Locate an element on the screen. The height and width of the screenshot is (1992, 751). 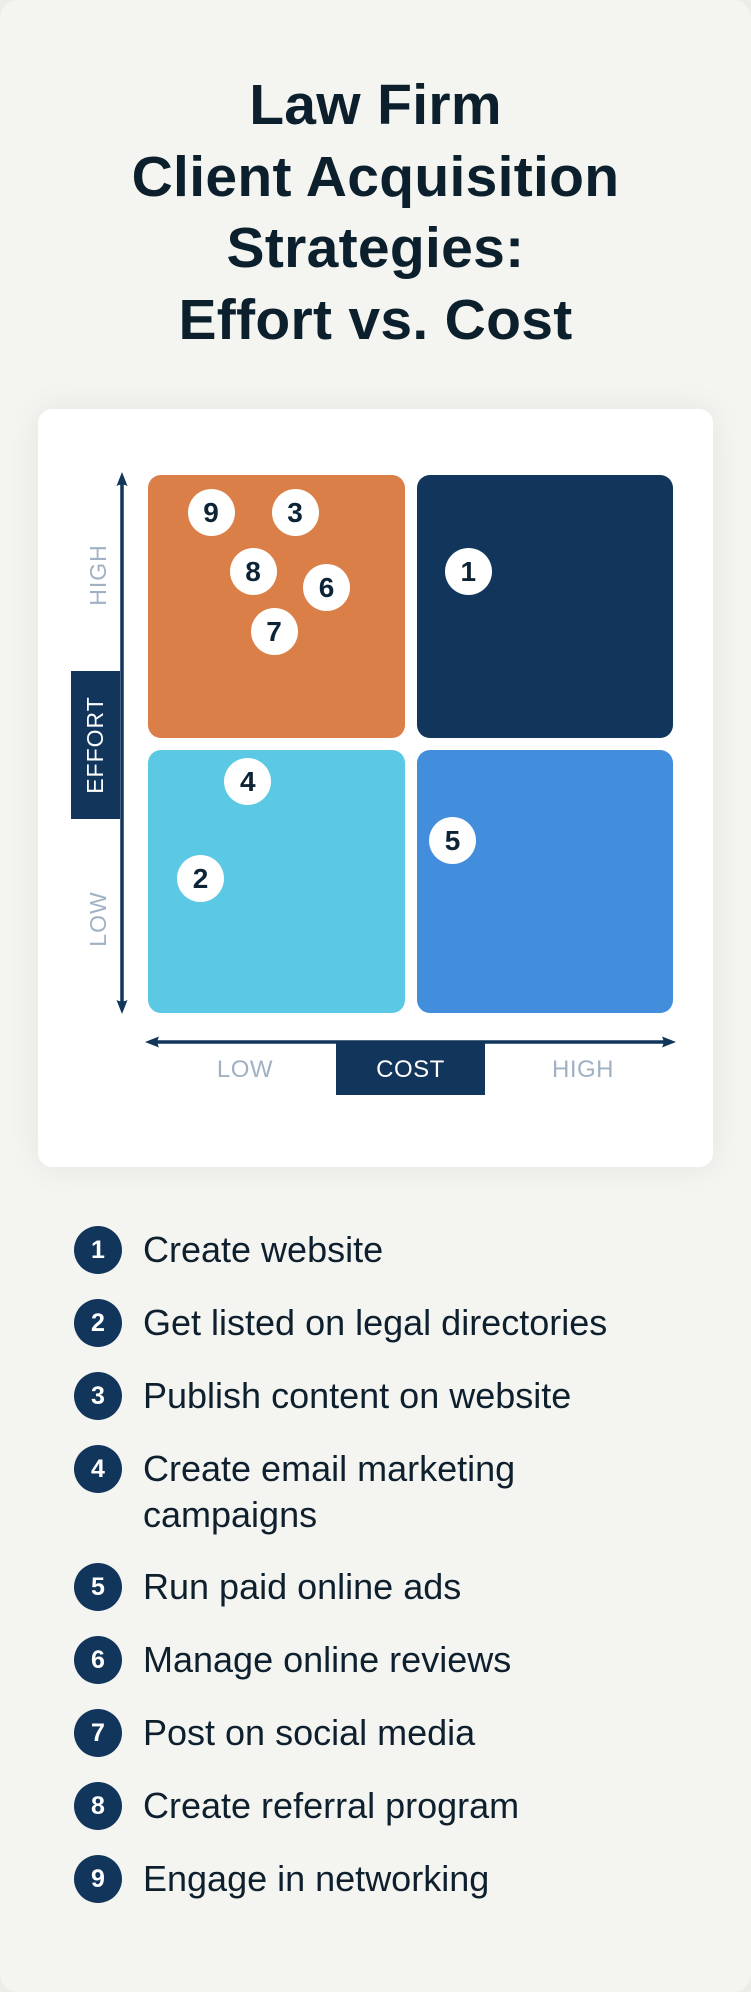
number-badge: 9 is located at coordinates (98, 1879).